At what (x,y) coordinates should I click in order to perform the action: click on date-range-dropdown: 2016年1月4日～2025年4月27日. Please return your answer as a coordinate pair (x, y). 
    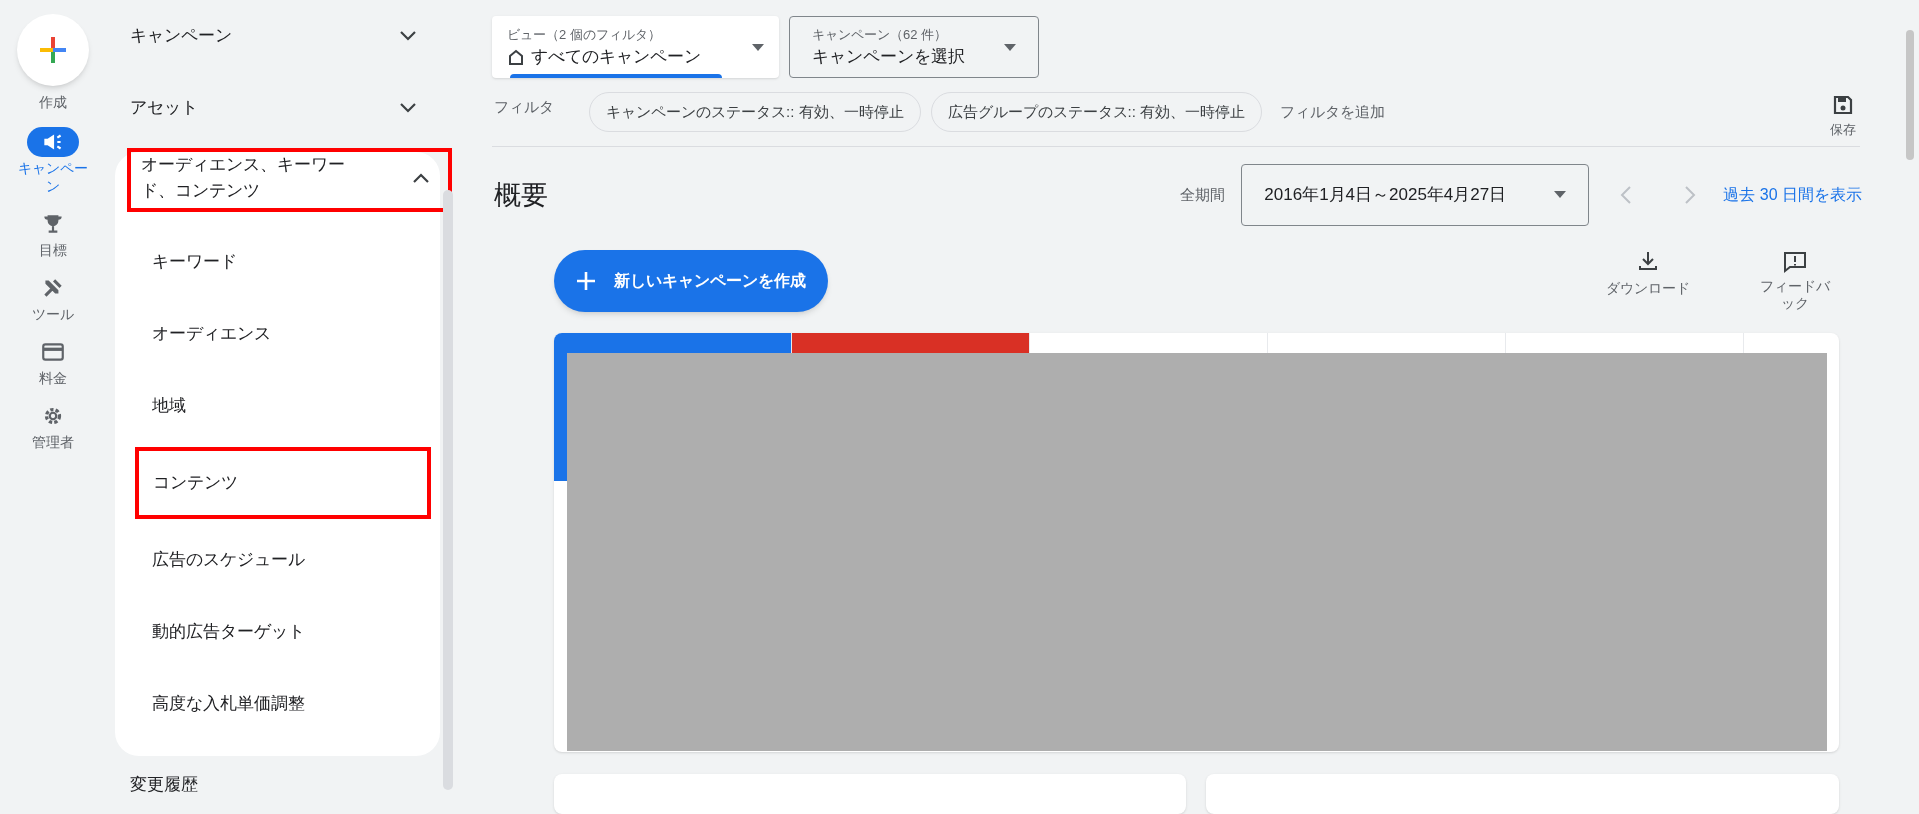
    Looking at the image, I should click on (1415, 194).